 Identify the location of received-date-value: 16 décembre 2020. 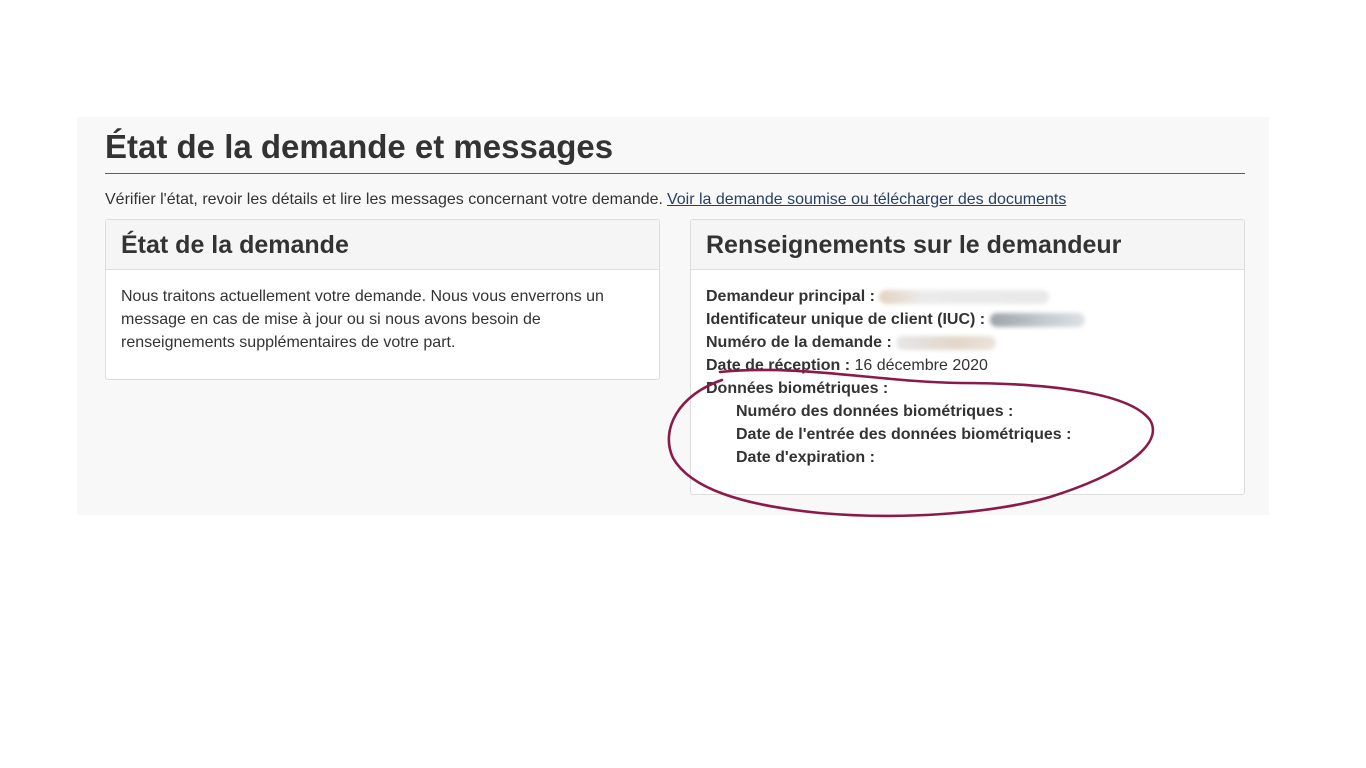
(921, 365).